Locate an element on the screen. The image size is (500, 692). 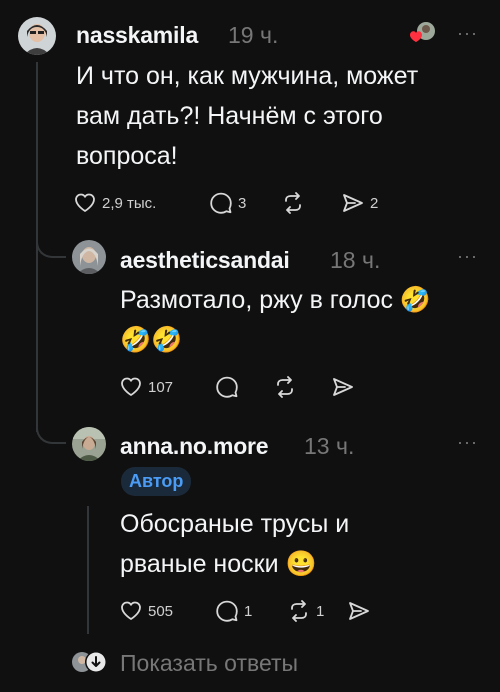
reply-button: 3 is located at coordinates (246, 203).